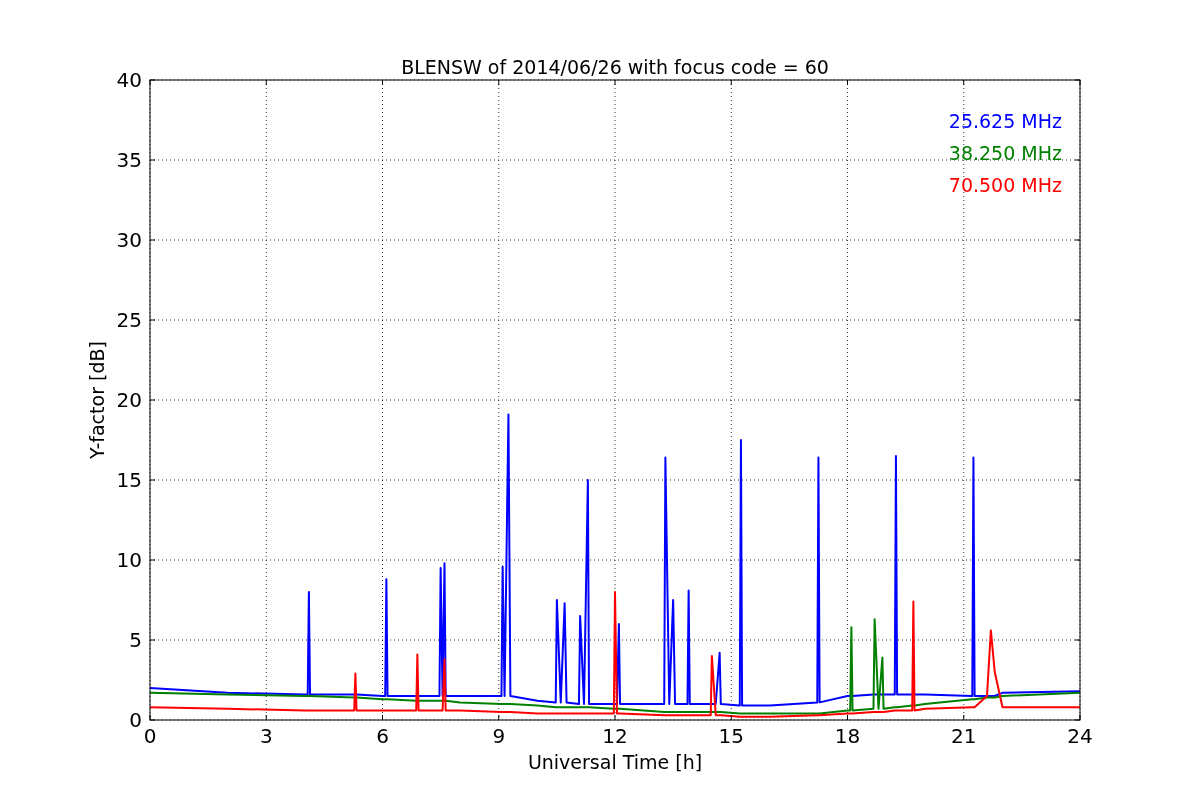 The height and width of the screenshot is (800, 1200). I want to click on x-tick-label: 15, so click(731, 736).